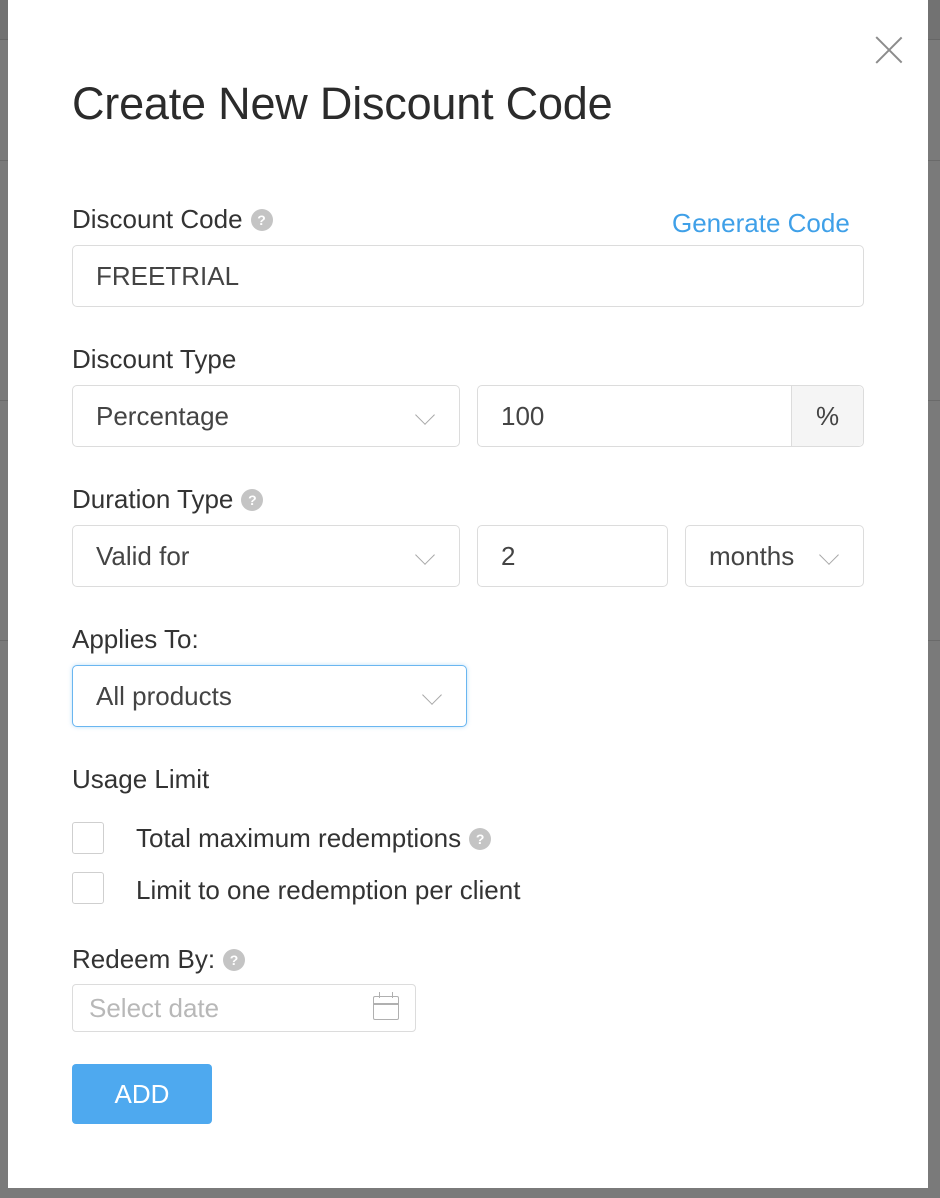 The image size is (940, 1198). I want to click on duration-period-select: months, so click(774, 556).